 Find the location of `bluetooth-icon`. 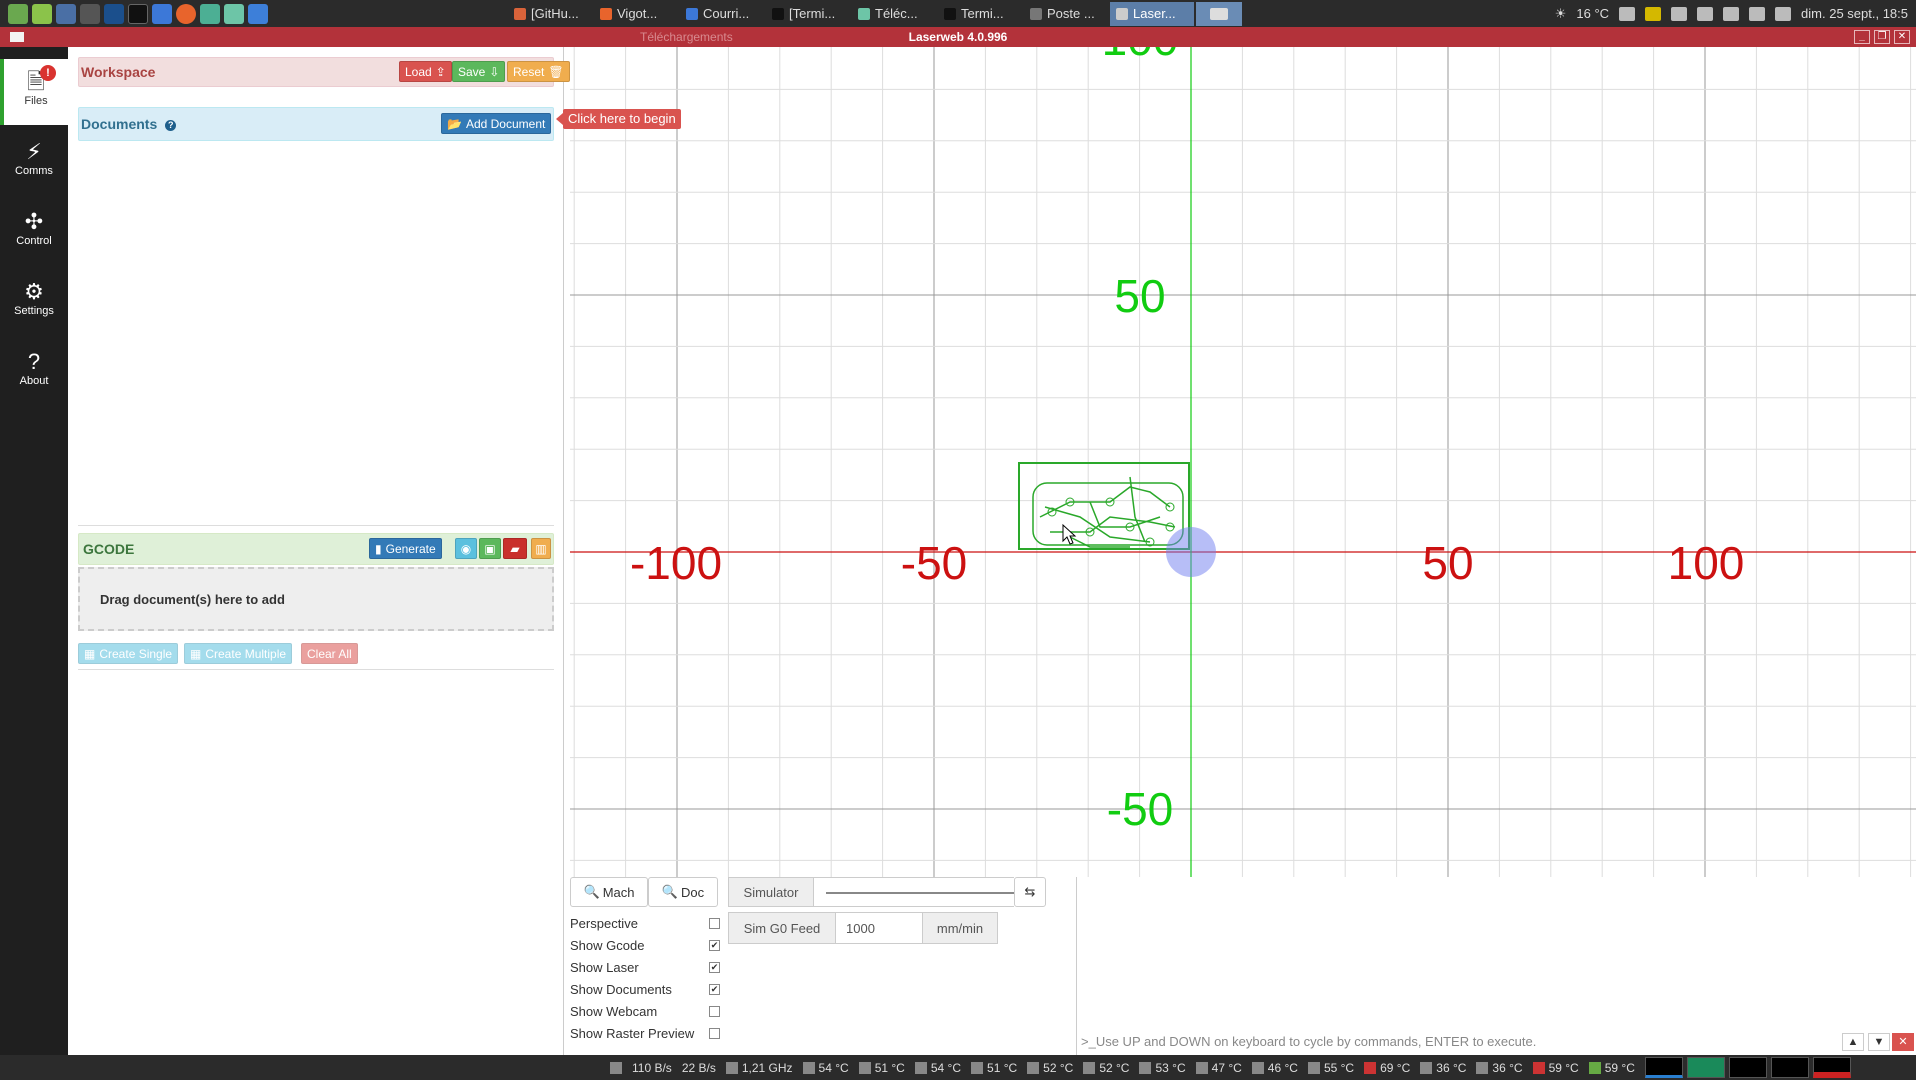

bluetooth-icon is located at coordinates (1627, 13).